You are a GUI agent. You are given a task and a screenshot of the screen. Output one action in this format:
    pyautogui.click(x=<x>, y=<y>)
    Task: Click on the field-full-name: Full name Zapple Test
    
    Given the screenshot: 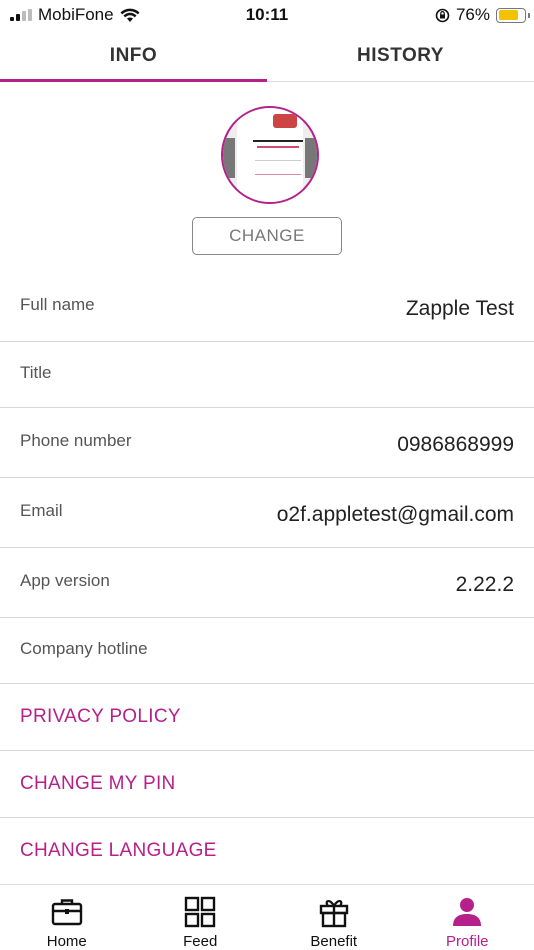 What is the action you would take?
    pyautogui.click(x=267, y=307)
    